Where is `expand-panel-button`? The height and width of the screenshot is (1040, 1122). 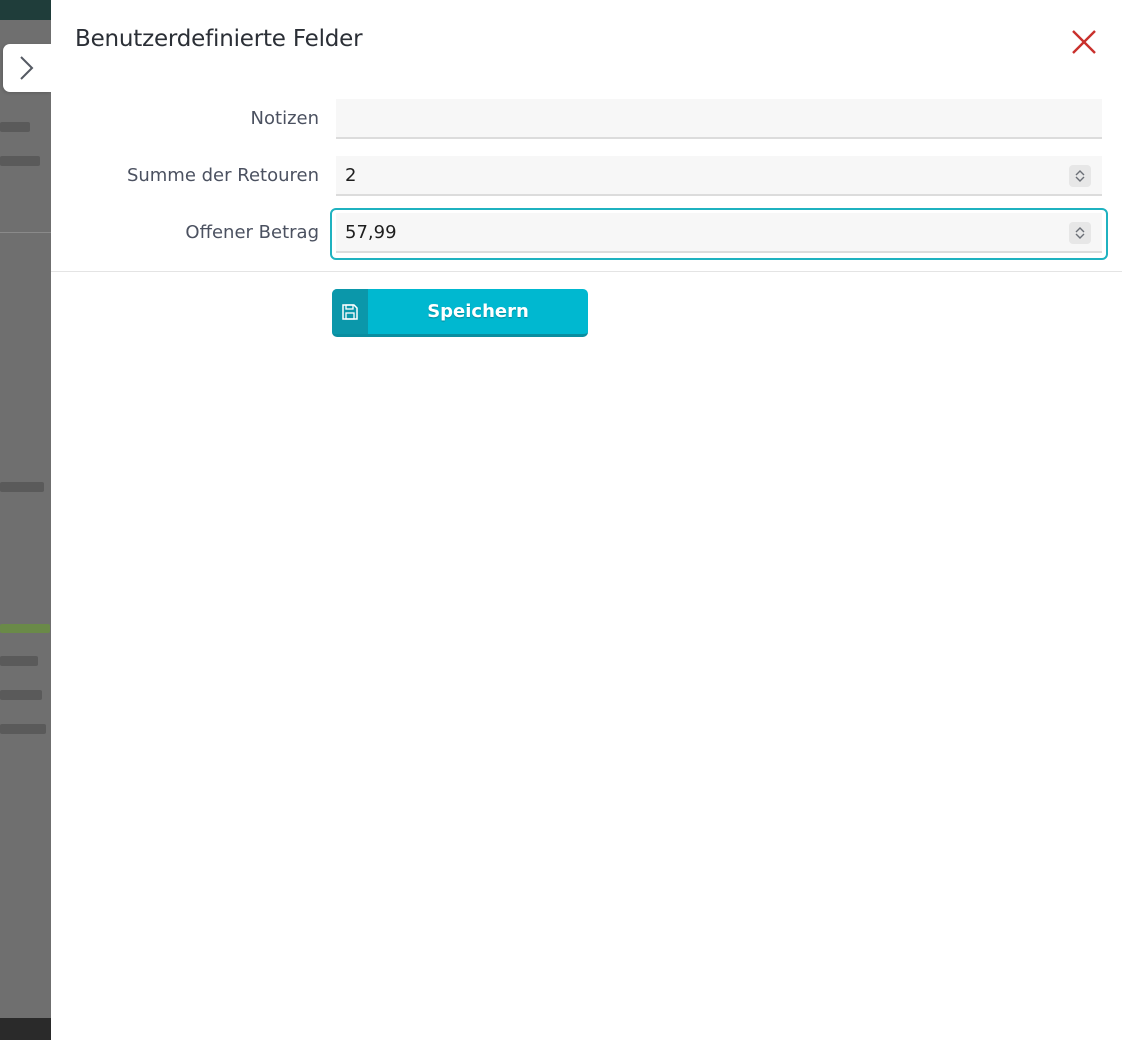 expand-panel-button is located at coordinates (27, 68).